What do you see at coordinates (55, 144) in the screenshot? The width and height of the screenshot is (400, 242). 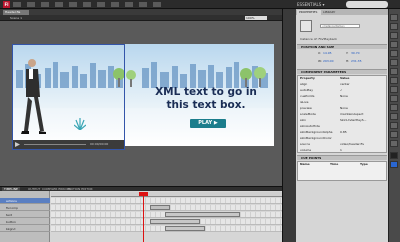 I see `seek-bar` at bounding box center [55, 144].